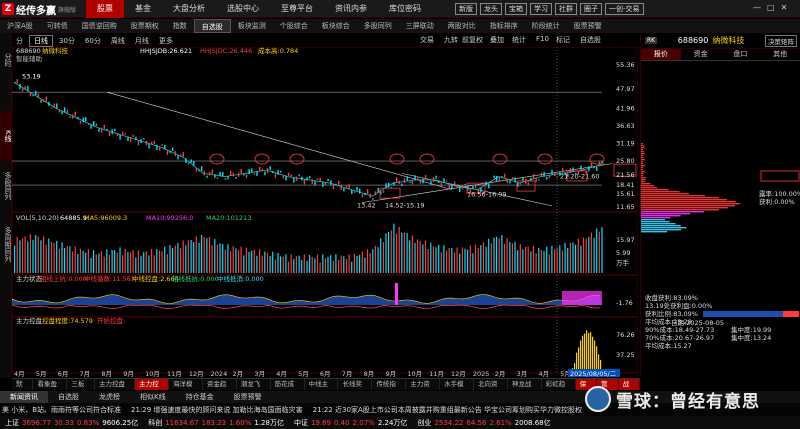 Image resolution: width=800 pixels, height=429 pixels. Describe the element at coordinates (405, 9) in the screenshot. I see `main-nav-item: 库位密码` at that location.